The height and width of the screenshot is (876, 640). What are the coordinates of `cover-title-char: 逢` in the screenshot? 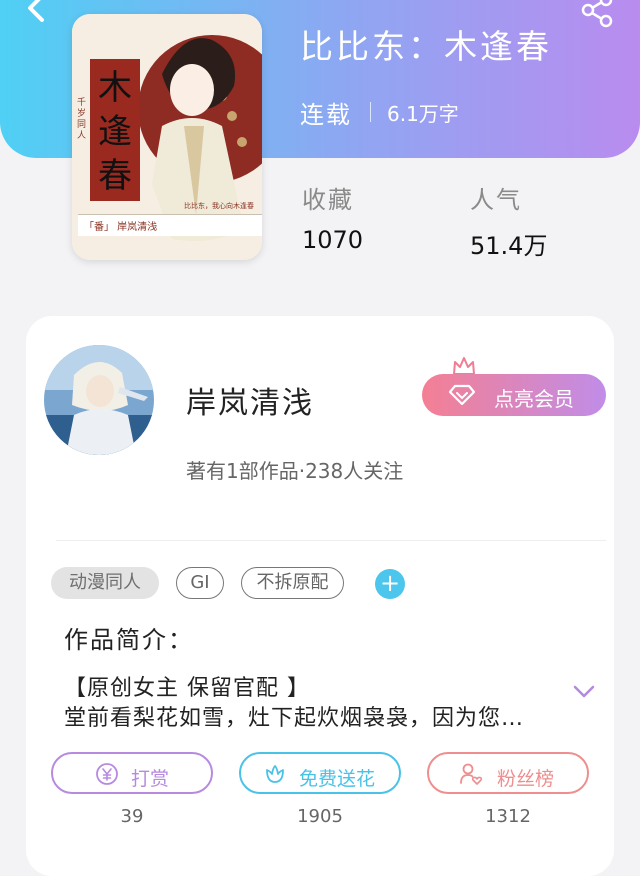 It's located at (115, 132).